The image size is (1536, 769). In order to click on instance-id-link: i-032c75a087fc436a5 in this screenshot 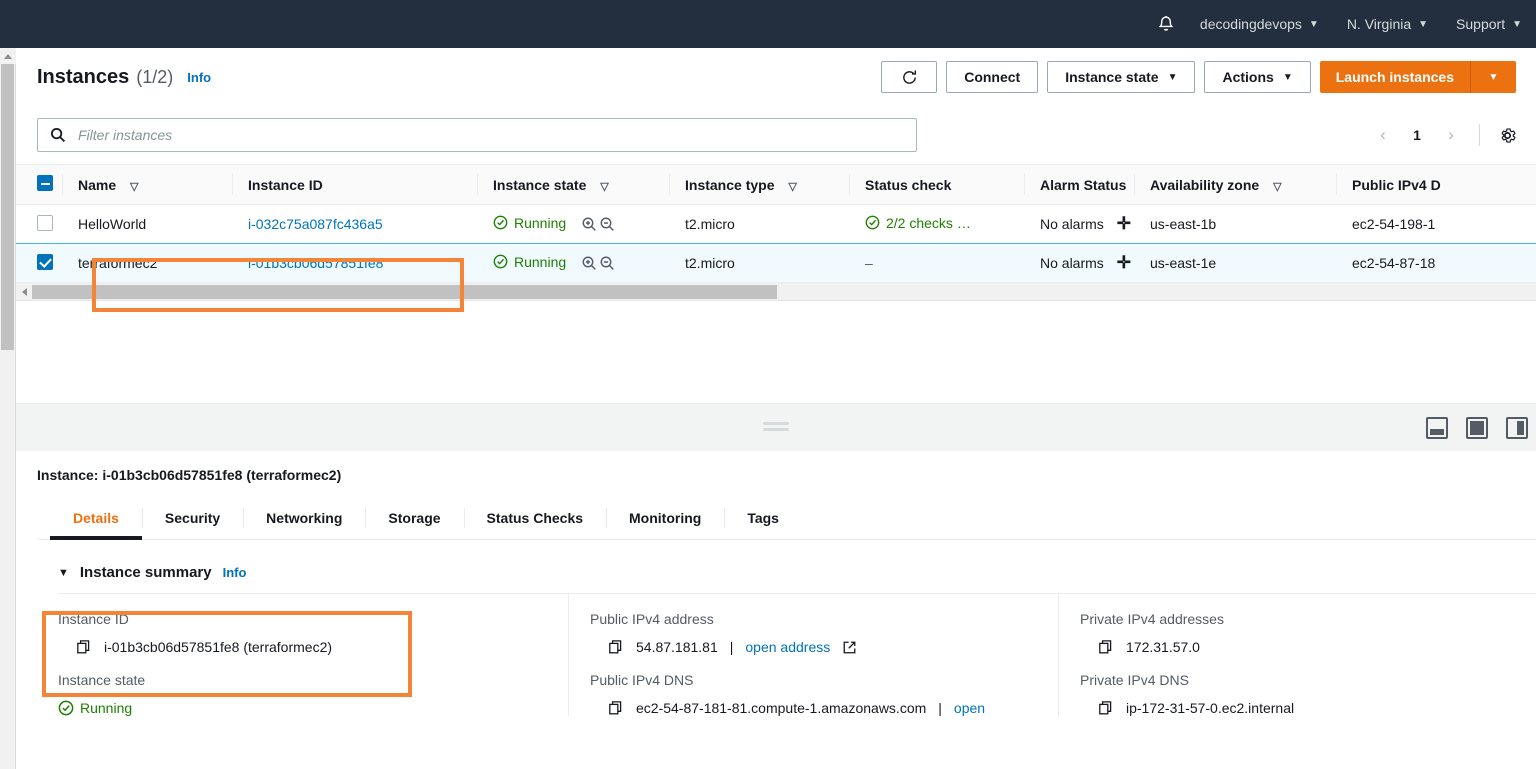, I will do `click(315, 224)`.